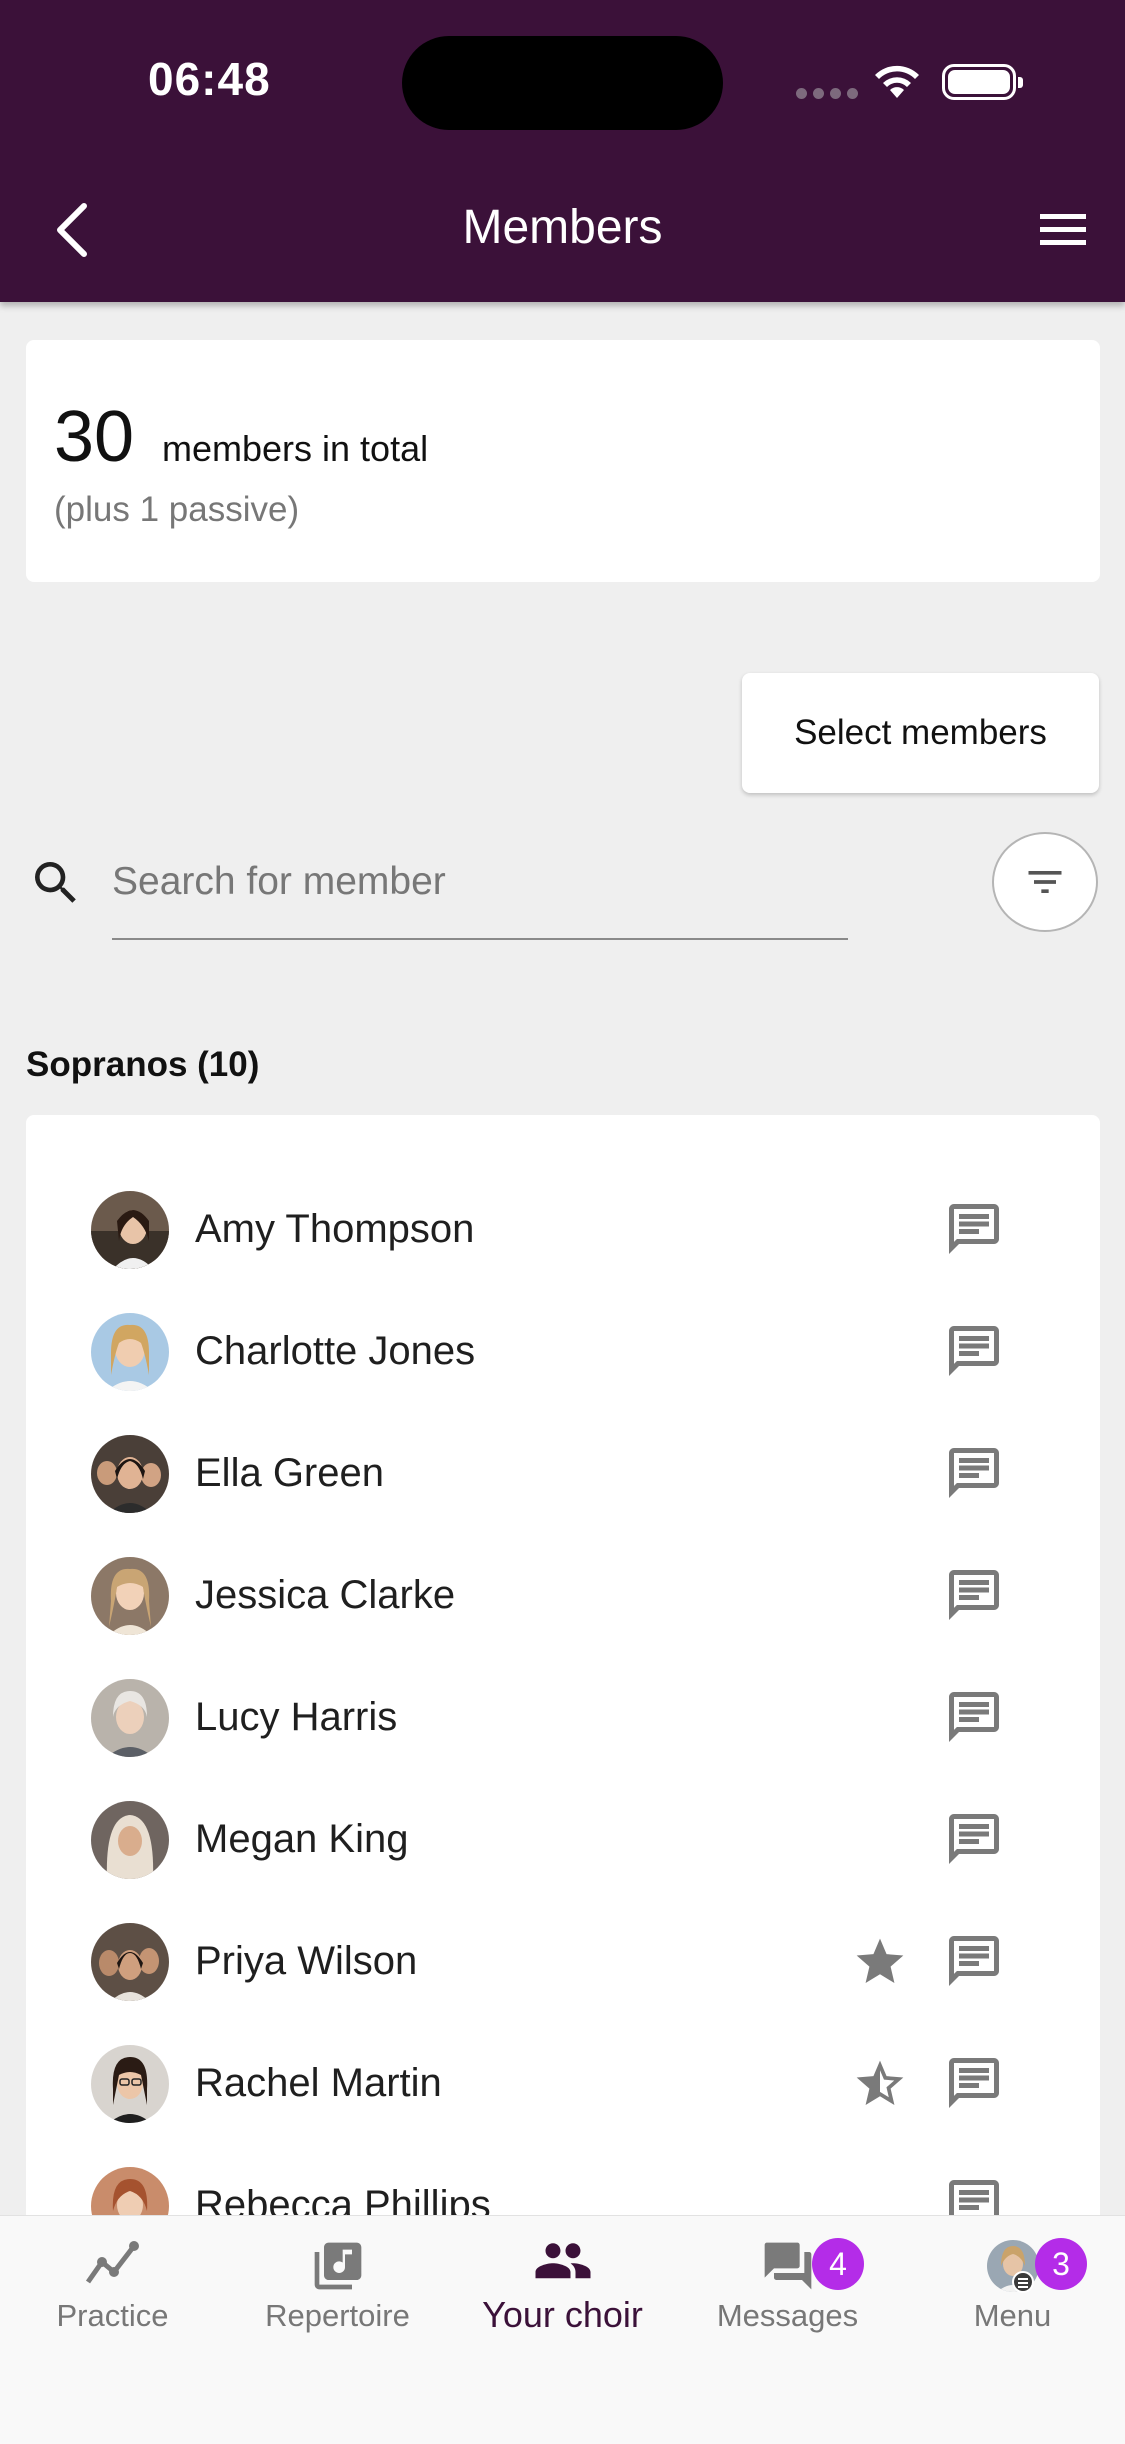 The width and height of the screenshot is (1125, 2444). Describe the element at coordinates (94, 437) in the screenshot. I see `member-count: 30` at that location.